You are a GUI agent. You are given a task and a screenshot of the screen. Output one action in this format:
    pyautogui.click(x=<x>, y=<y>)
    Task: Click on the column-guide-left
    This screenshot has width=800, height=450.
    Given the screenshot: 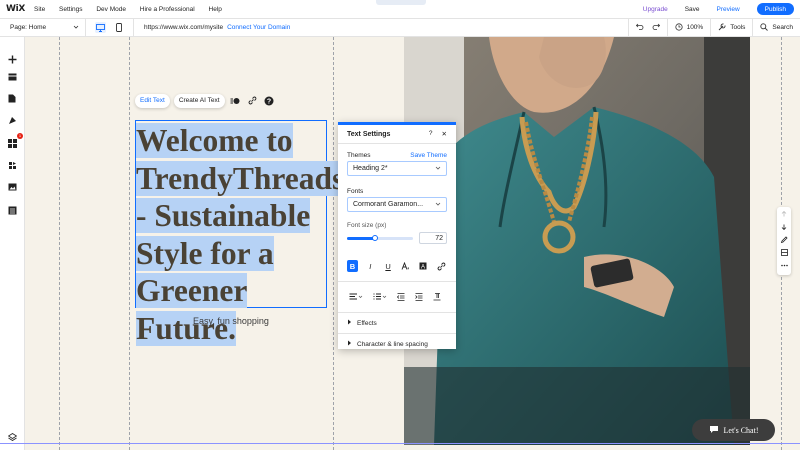 What is the action you would take?
    pyautogui.click(x=129, y=243)
    